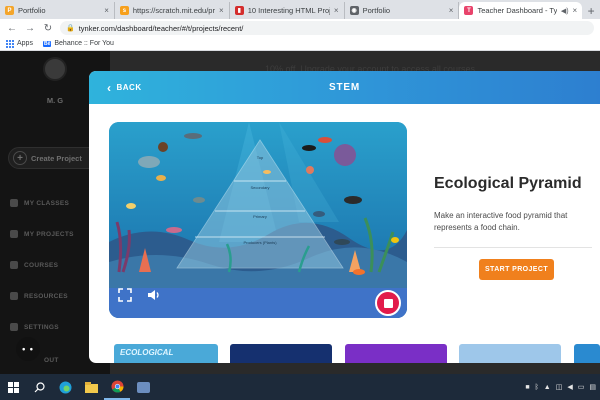  What do you see at coordinates (260, 242) in the screenshot?
I see `level-label-producers: Producers (Plants)` at bounding box center [260, 242].